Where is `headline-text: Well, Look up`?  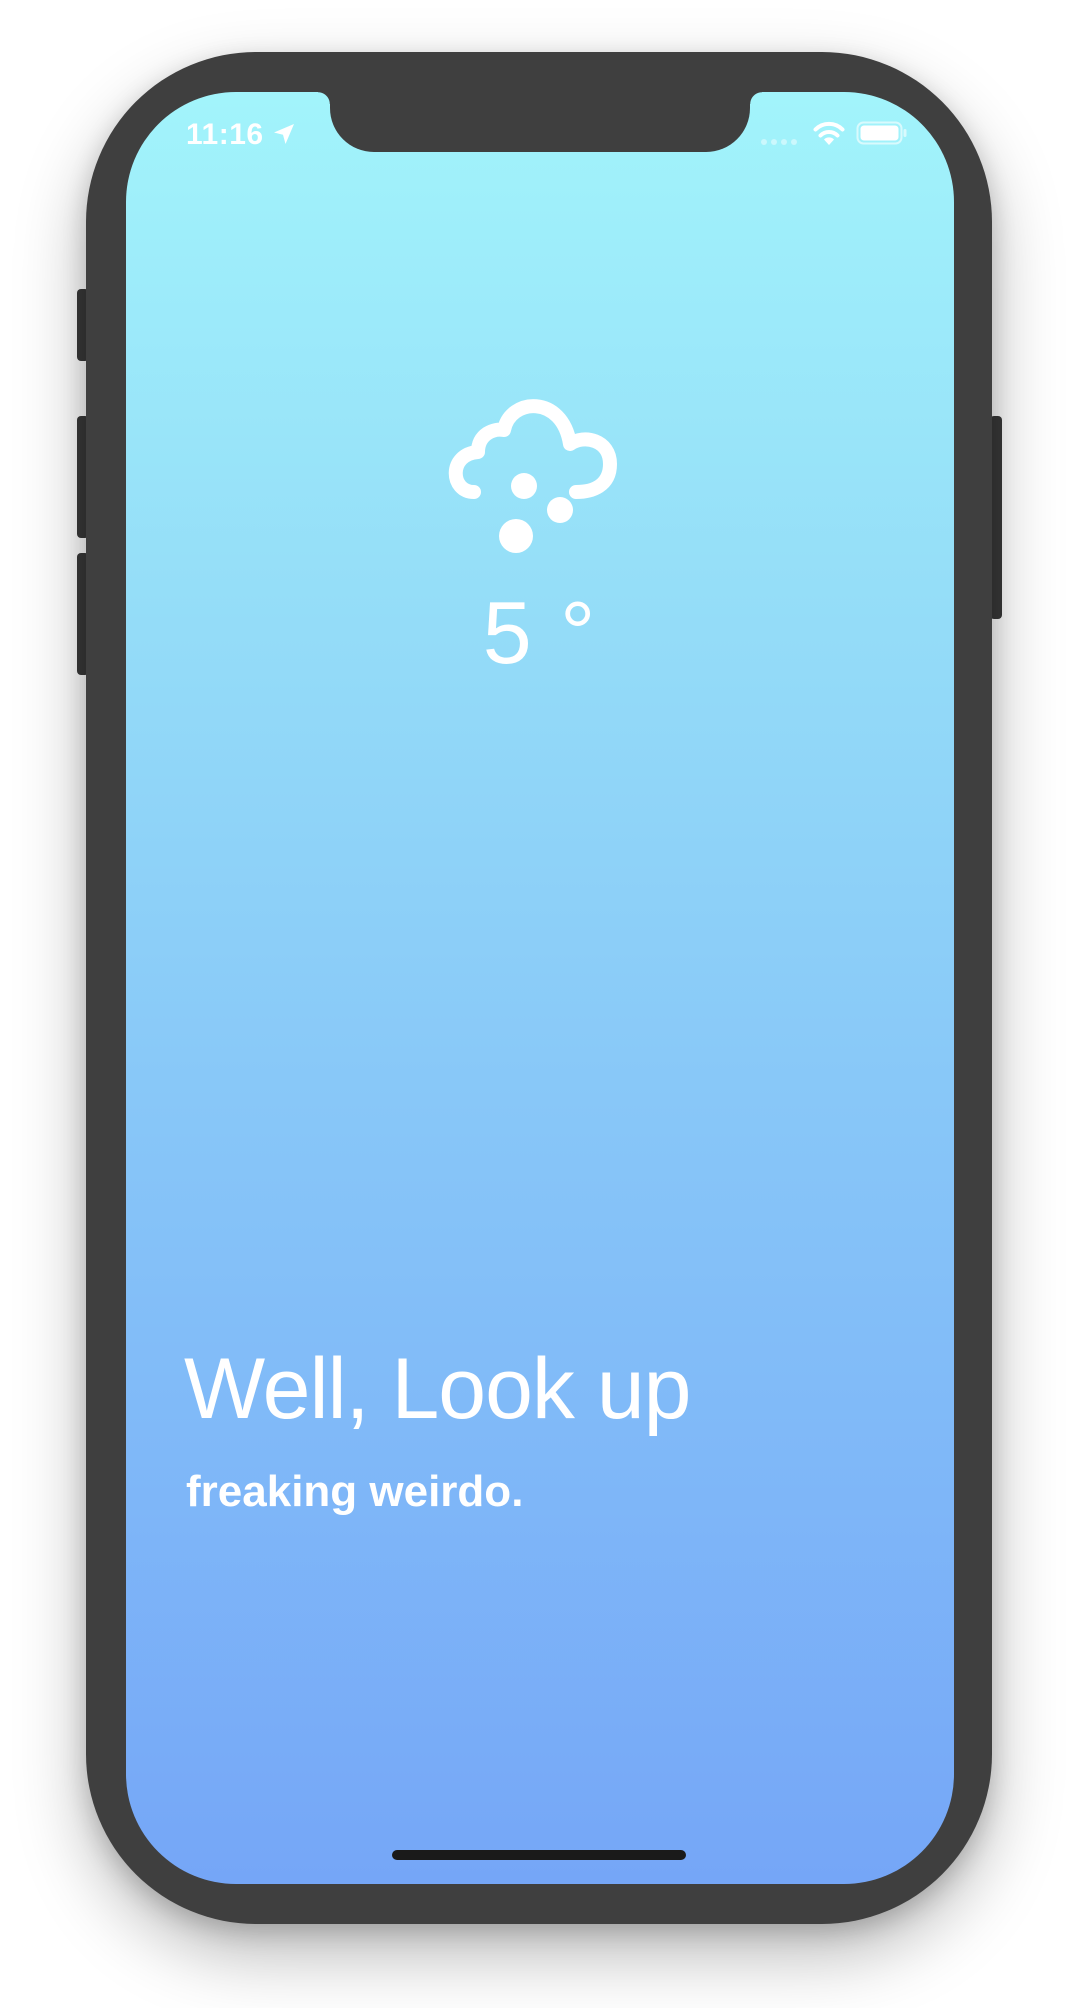
headline-text: Well, Look up is located at coordinates (437, 1389).